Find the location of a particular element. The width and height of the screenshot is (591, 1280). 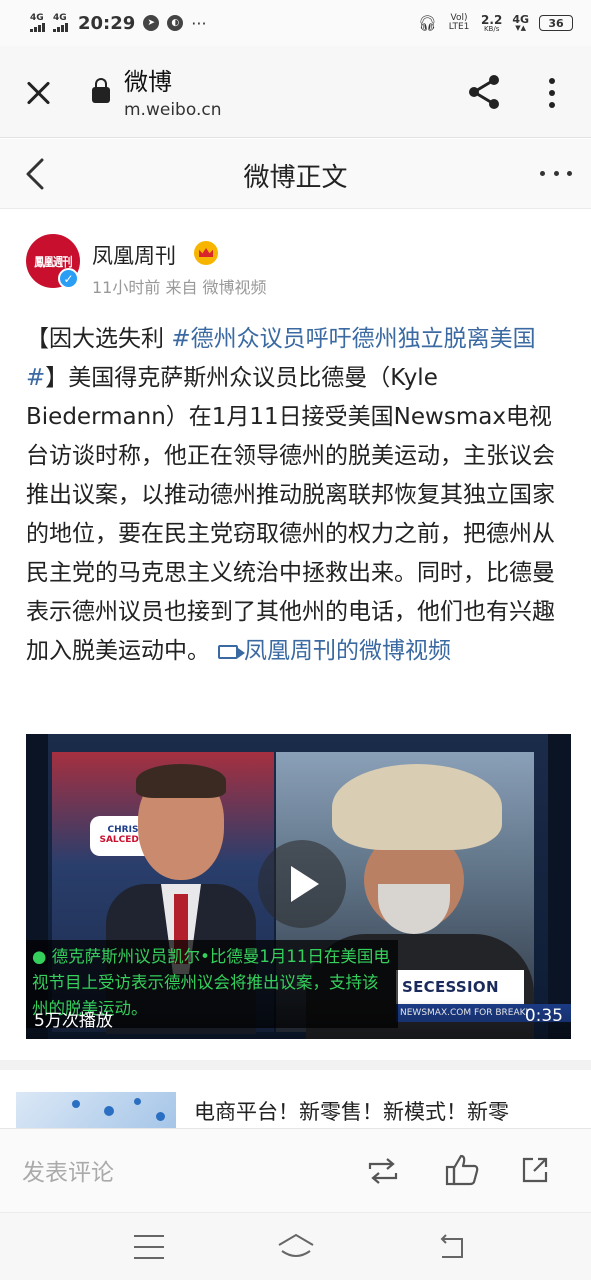

guest-hat is located at coordinates (417, 807).